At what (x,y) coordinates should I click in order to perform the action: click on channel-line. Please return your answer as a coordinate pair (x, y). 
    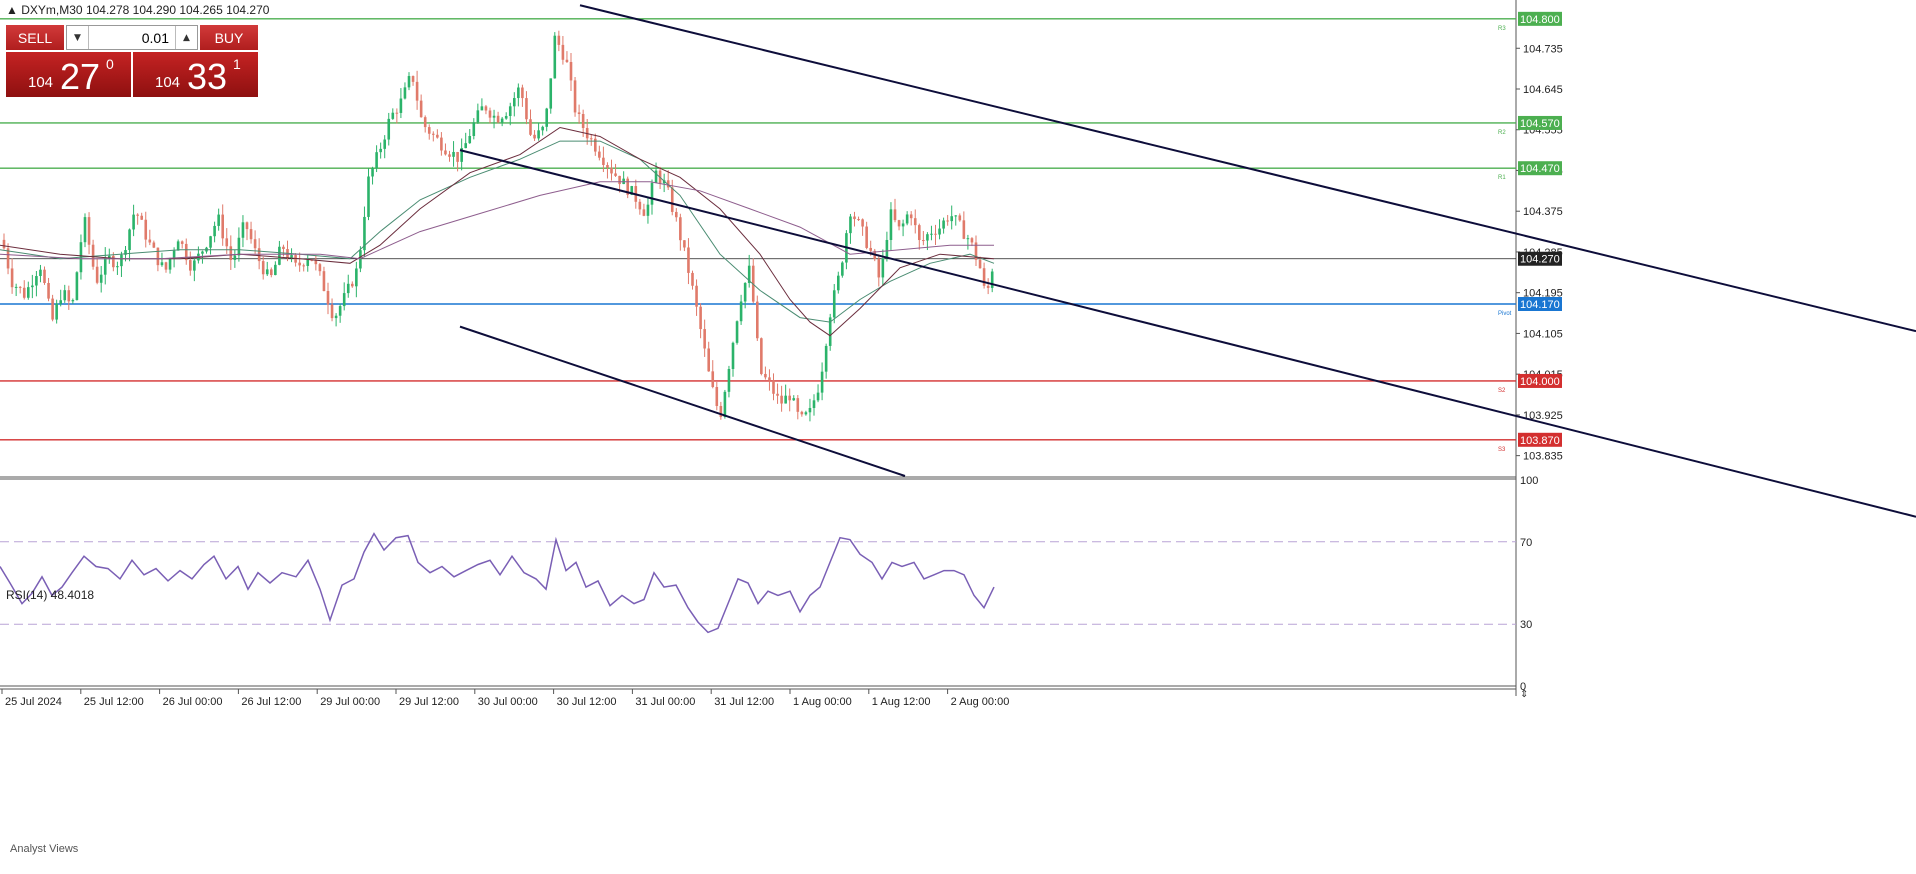
    Looking at the image, I should click on (682, 401).